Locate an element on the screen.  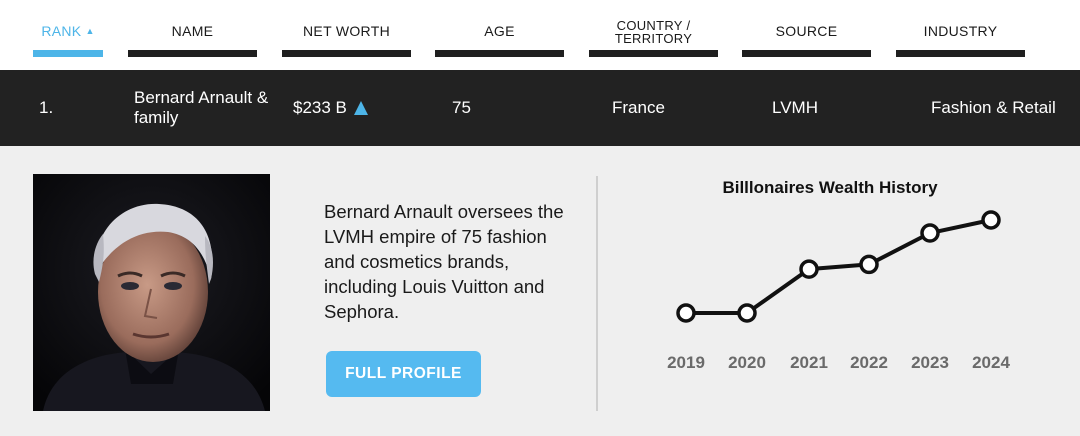
column-header-label: NET WORTH is located at coordinates (346, 31).